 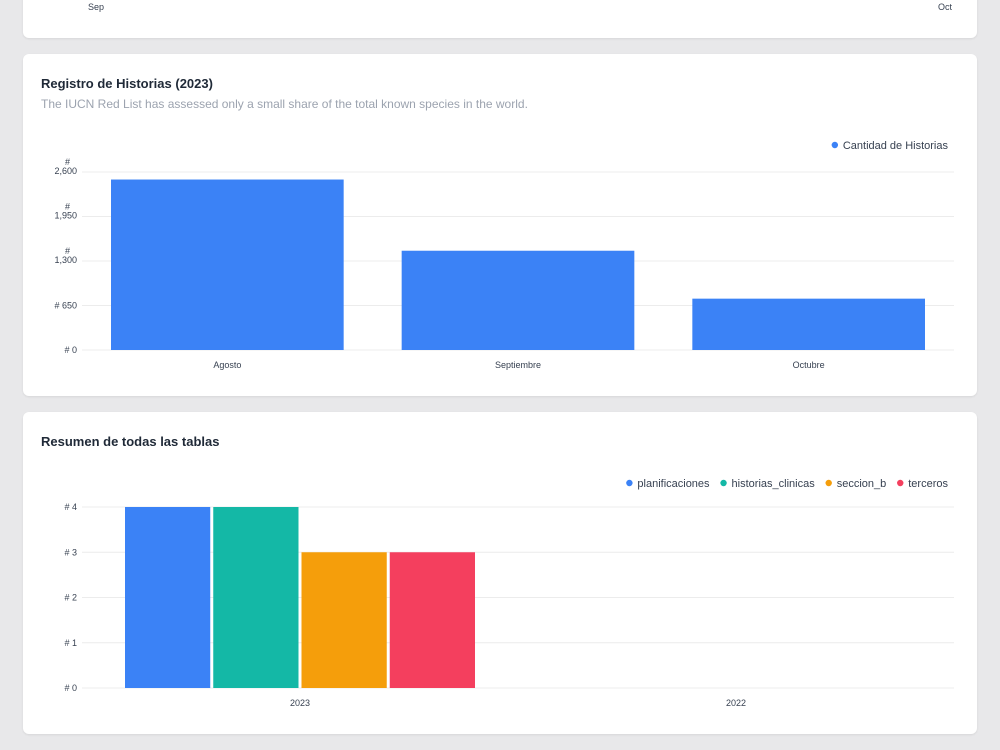 I want to click on x-tick-label: Sep, so click(x=96, y=7).